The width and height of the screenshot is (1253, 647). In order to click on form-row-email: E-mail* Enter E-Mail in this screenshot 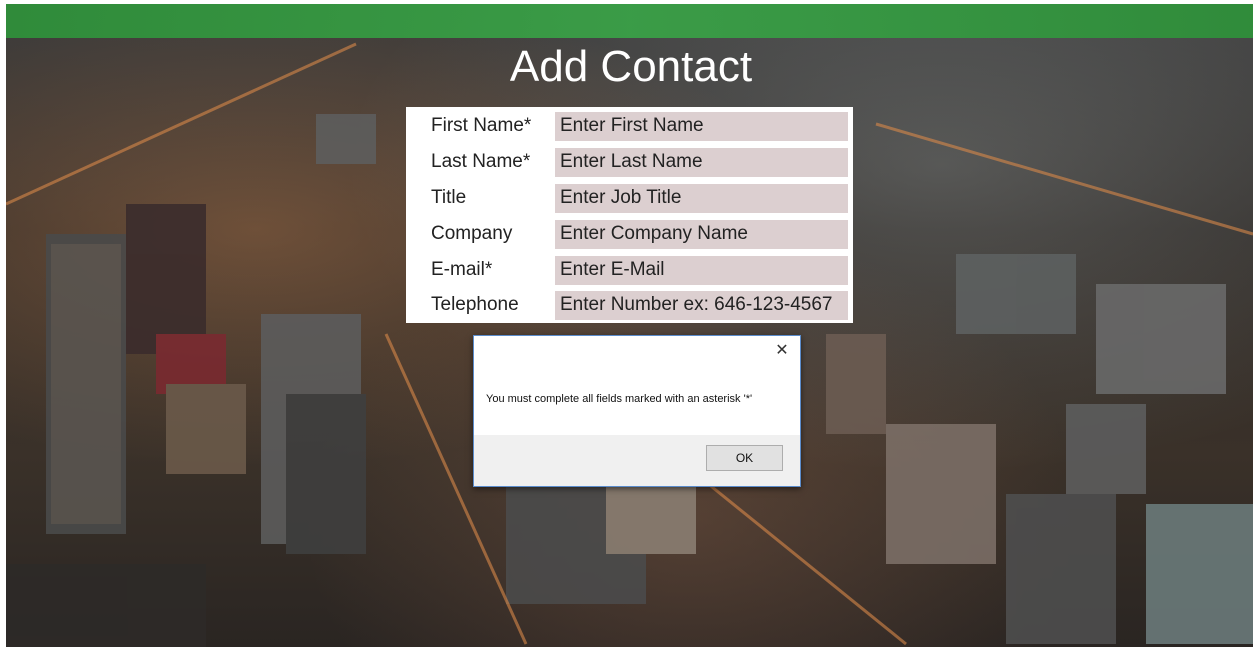, I will do `click(629, 272)`.